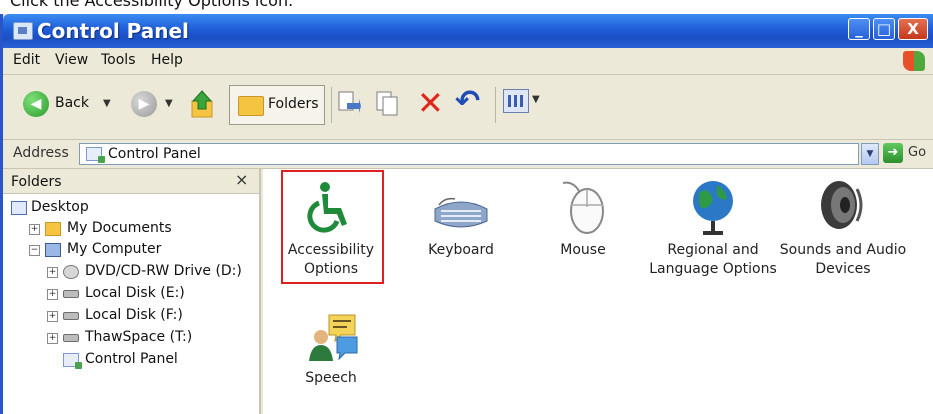 The width and height of the screenshot is (933, 414). I want to click on address-input: Control Panel, so click(469, 154).